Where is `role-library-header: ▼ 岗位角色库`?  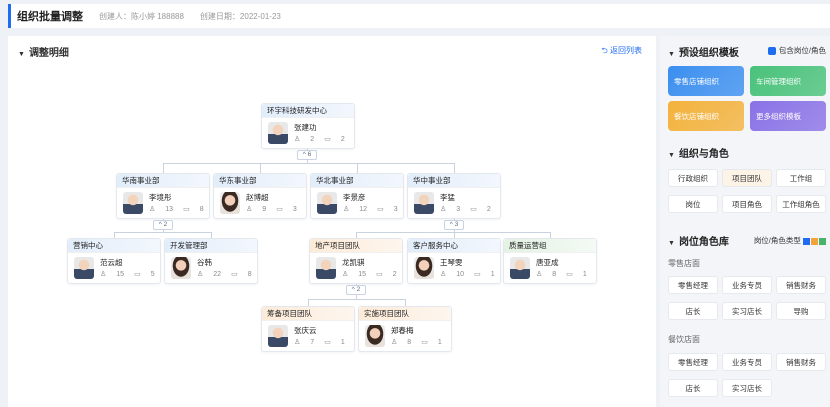
role-library-header: ▼ 岗位角色库 is located at coordinates (698, 240).